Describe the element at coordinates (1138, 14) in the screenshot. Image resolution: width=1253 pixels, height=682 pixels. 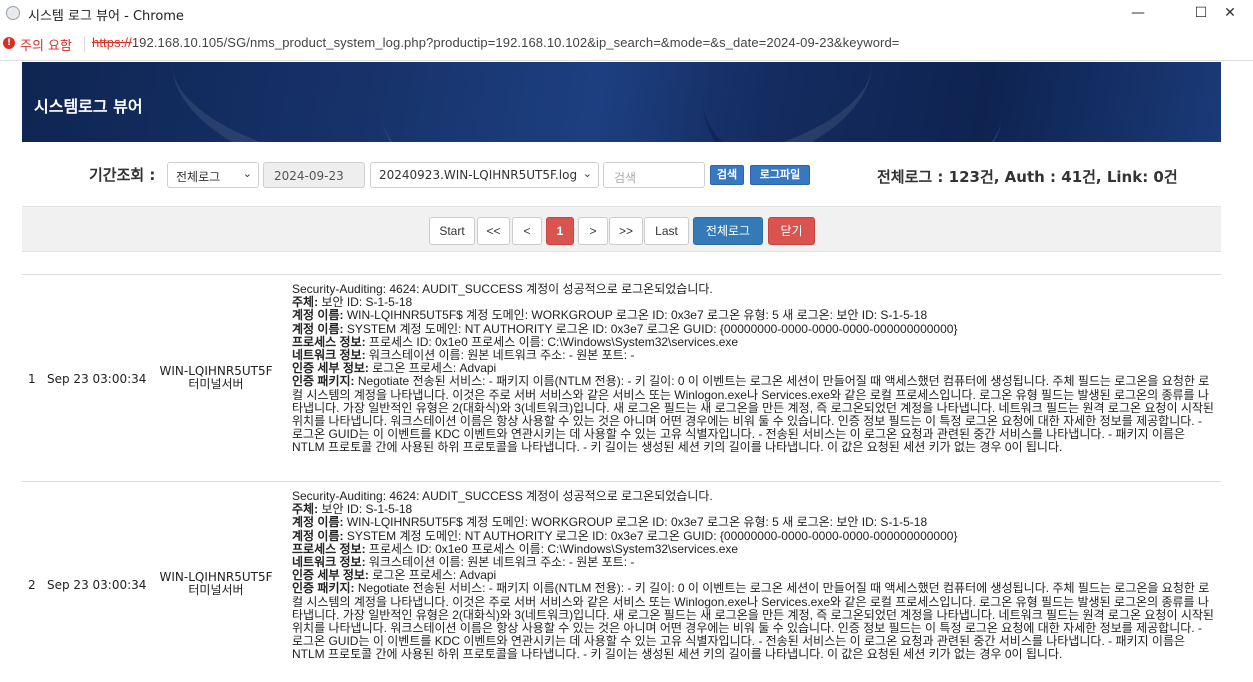
I see `minimize-button: —` at that location.